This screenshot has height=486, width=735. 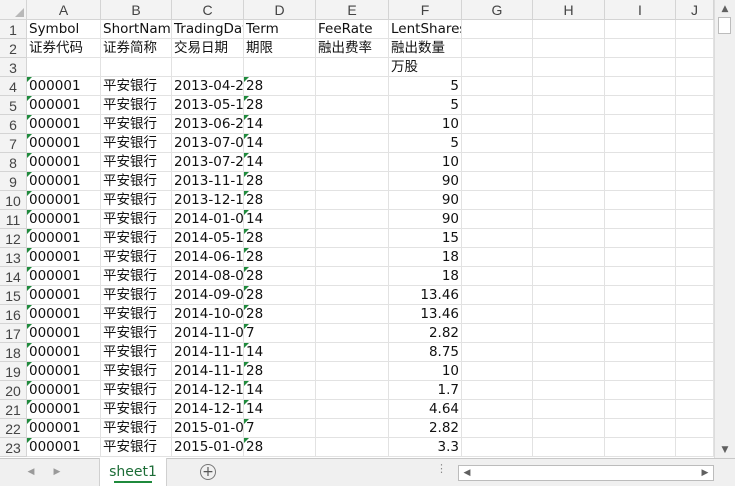 I want to click on cell-B9: 平安银行, so click(x=136, y=181).